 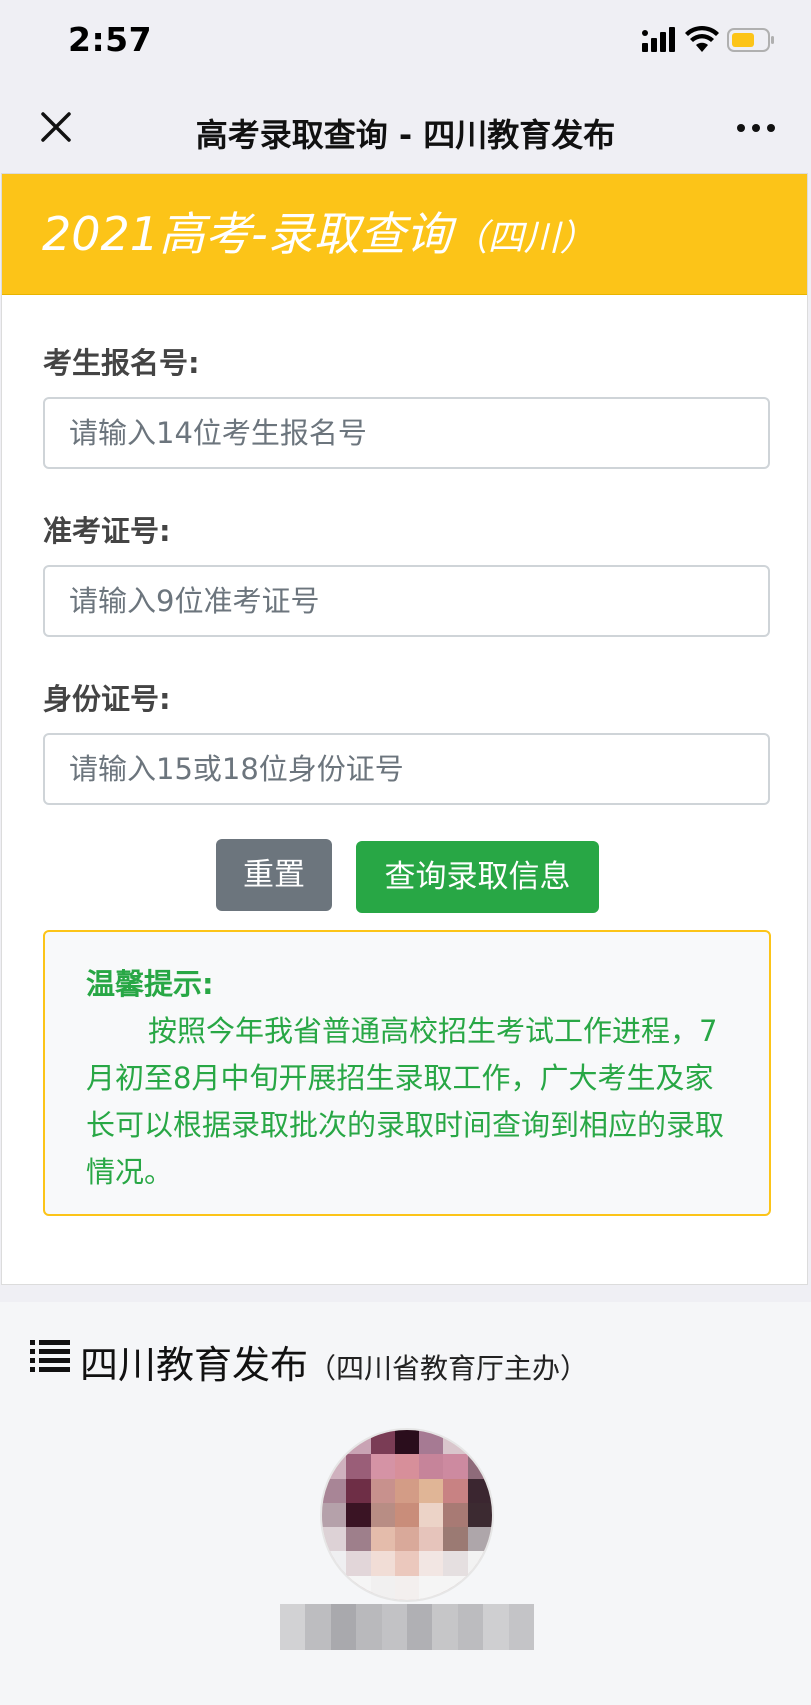 I want to click on query-admission-button: 查询录取信息, so click(x=477, y=877).